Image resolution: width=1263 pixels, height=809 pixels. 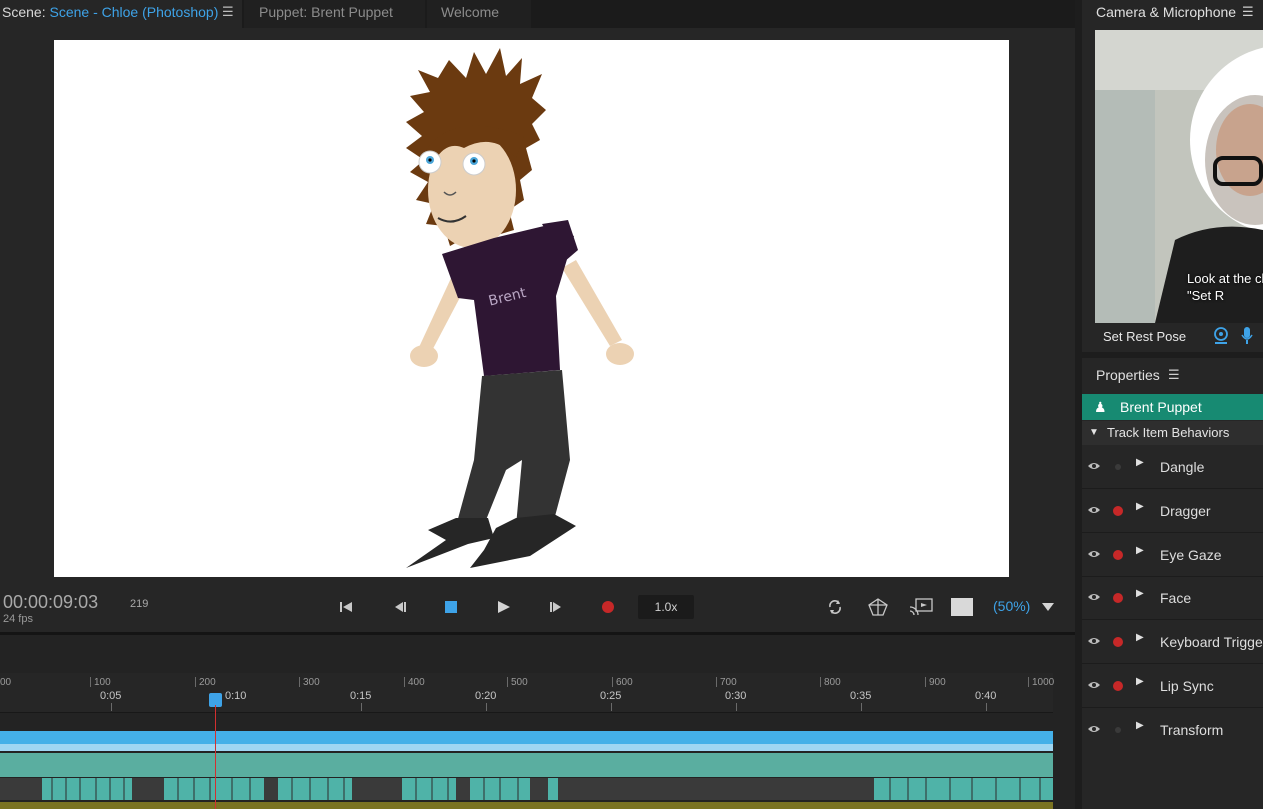 I want to click on play-button, so click(x=504, y=607).